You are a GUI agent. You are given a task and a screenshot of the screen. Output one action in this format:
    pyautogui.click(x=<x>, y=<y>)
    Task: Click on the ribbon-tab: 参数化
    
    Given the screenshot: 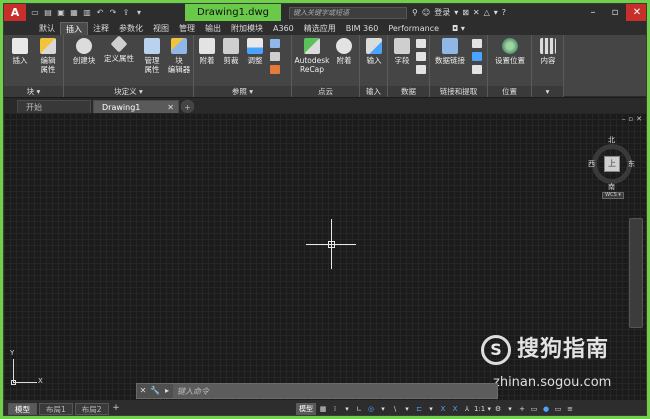 What is the action you would take?
    pyautogui.click(x=131, y=28)
    